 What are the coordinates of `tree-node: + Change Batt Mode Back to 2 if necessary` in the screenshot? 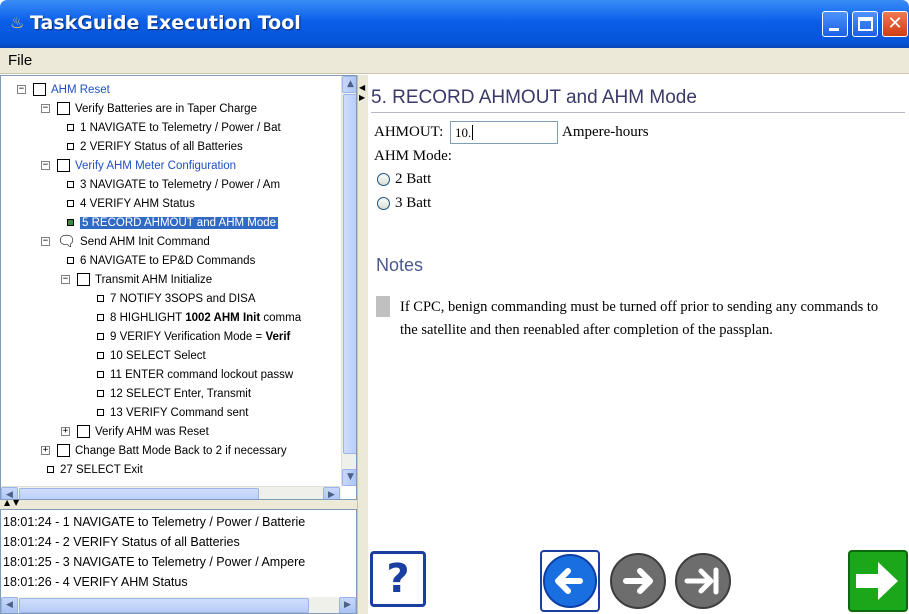 It's located at (164, 450).